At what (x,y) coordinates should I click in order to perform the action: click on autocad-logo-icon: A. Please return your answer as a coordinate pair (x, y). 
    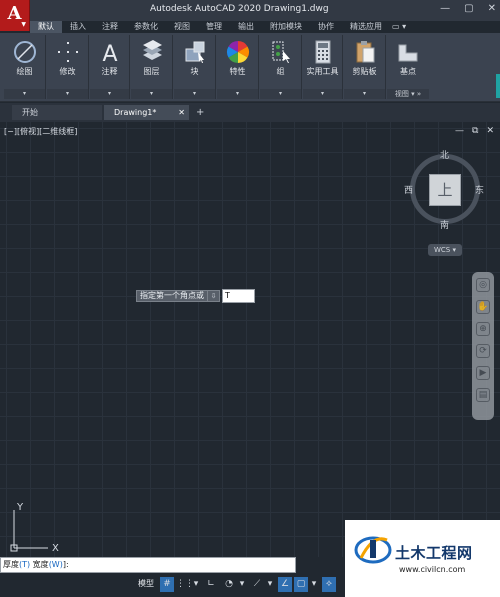
    Looking at the image, I should click on (14, 13).